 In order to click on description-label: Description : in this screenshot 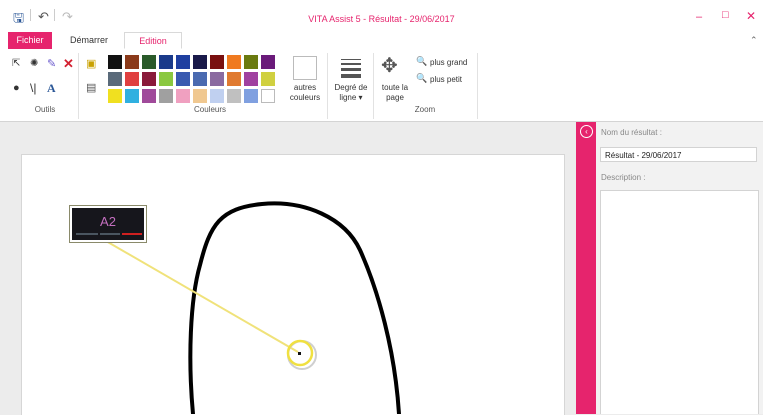, I will do `click(623, 177)`.